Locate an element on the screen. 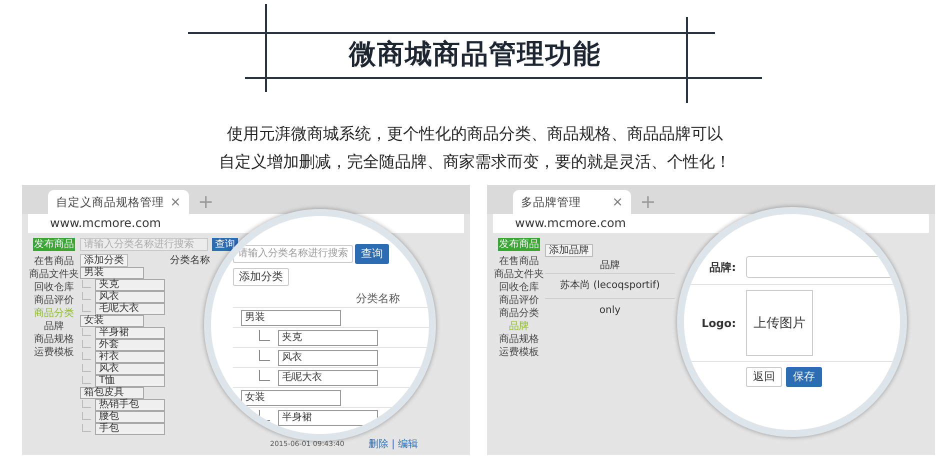 Image resolution: width=950 pixels, height=460 pixels. category-name-field: 外套 is located at coordinates (130, 345).